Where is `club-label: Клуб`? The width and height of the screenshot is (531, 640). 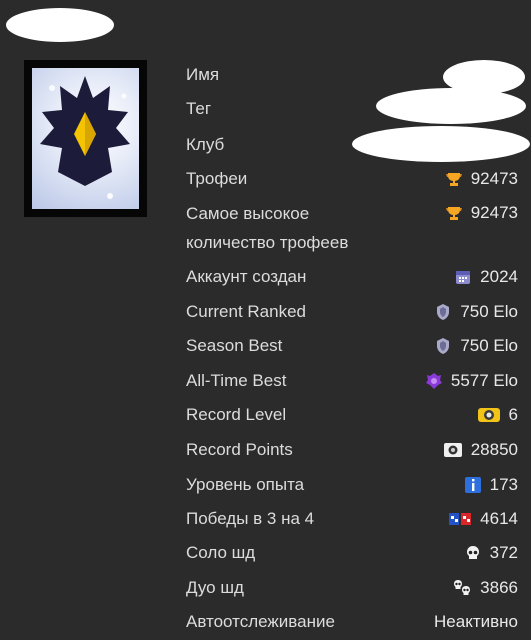 club-label: Клуб is located at coordinates (205, 144).